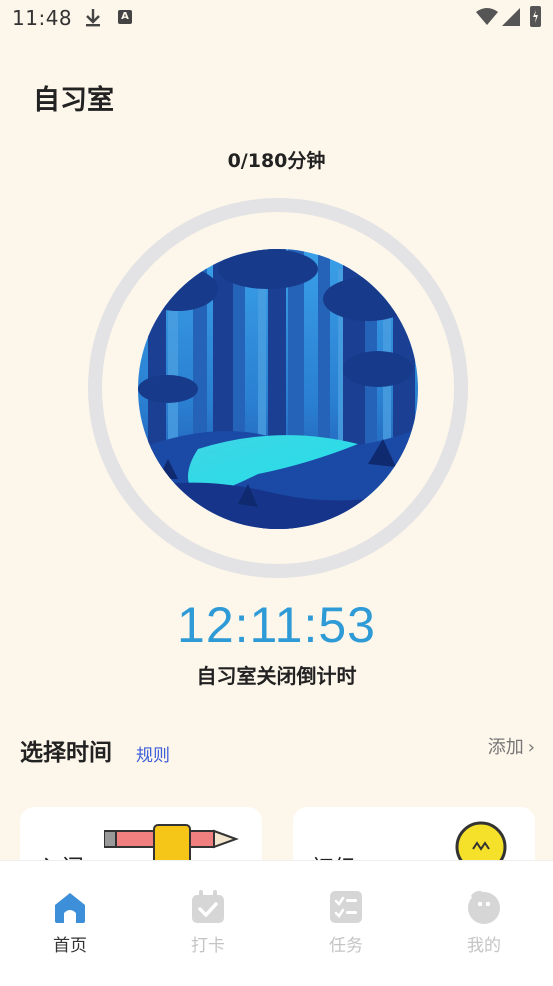 The height and width of the screenshot is (986, 553). I want to click on countdown-label: 自习室关闭倒计时, so click(276, 676).